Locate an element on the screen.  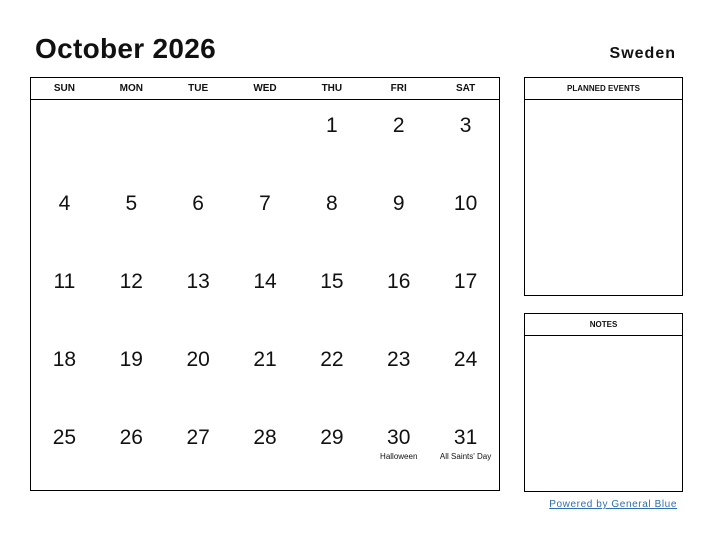
day-number: 22 is located at coordinates (332, 359).